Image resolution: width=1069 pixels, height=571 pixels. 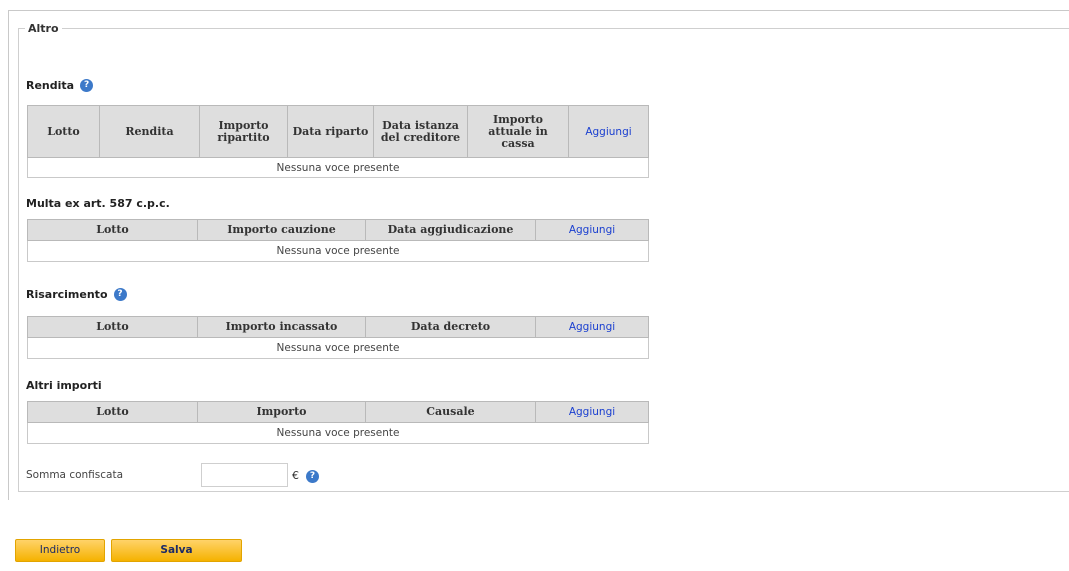 What do you see at coordinates (608, 131) in the screenshot?
I see `rendita-add-link: Aggiungi` at bounding box center [608, 131].